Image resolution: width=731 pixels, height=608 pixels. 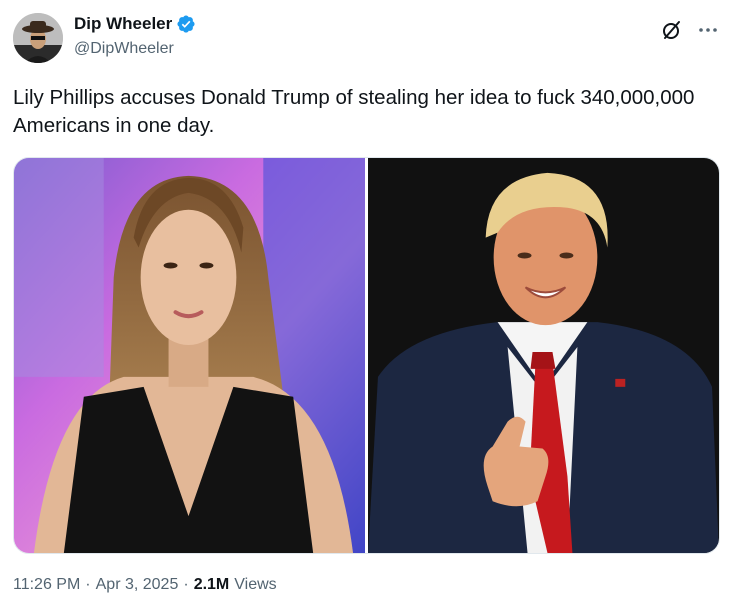 I want to click on tweet-time: 11:26 PM, so click(x=46, y=585).